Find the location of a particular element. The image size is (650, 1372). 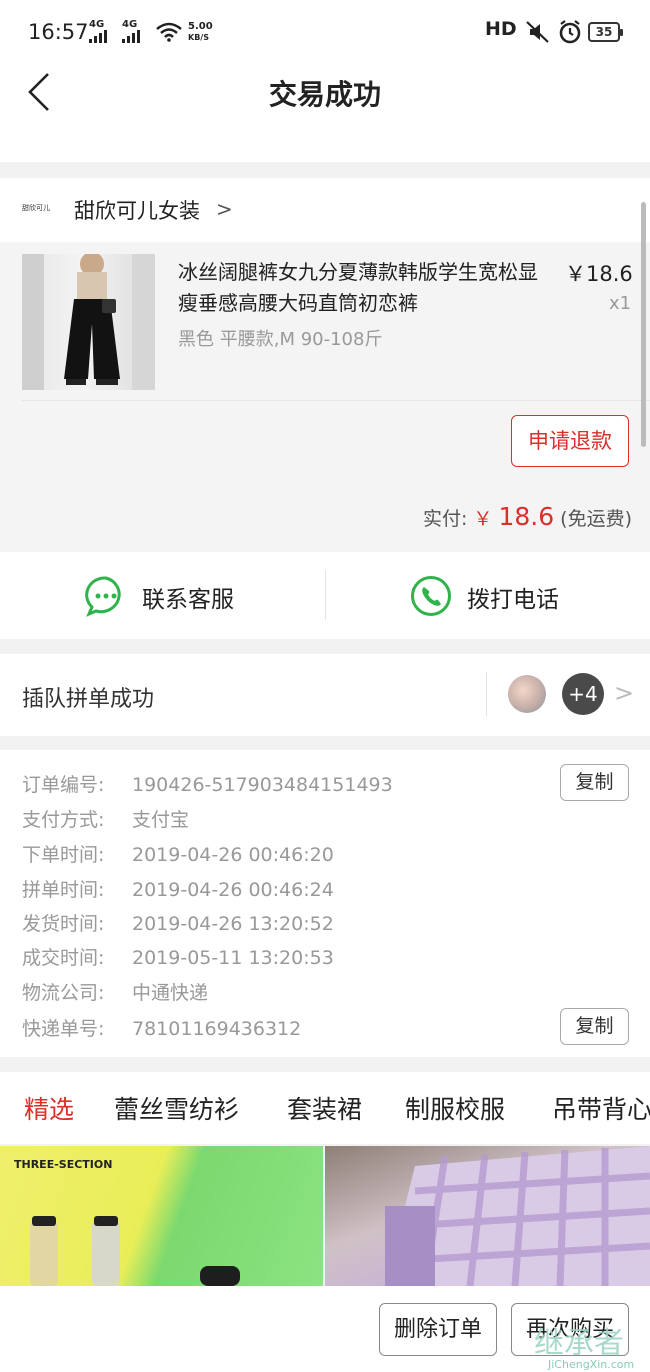

ship-time-key: 发货时间: is located at coordinates (63, 924).